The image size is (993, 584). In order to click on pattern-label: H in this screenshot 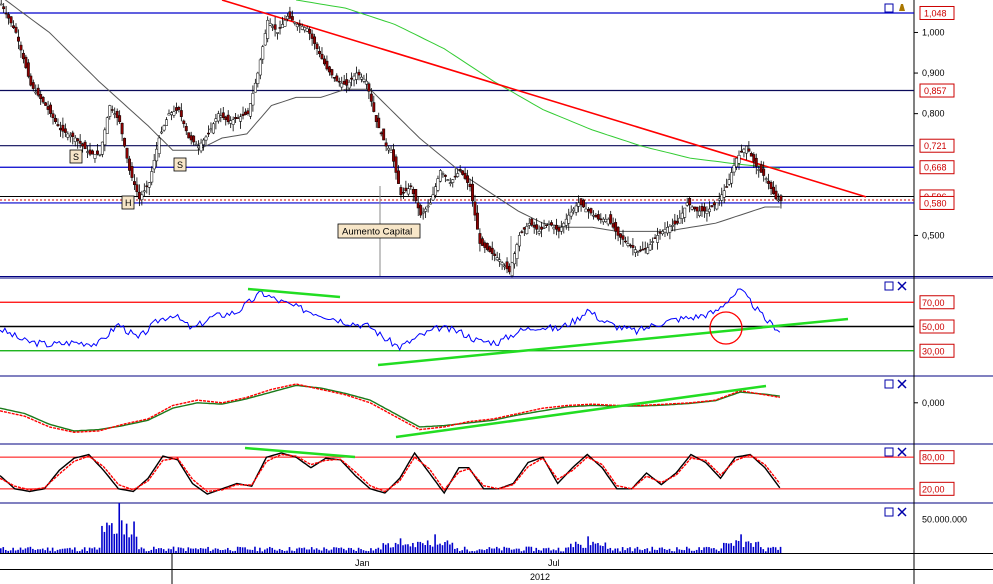, I will do `click(128, 203)`.